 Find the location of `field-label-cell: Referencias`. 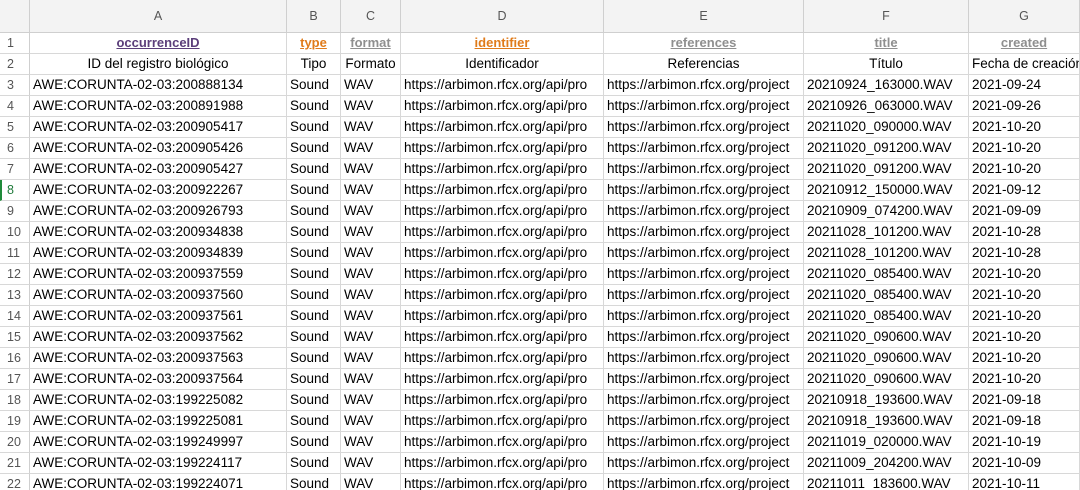

field-label-cell: Referencias is located at coordinates (704, 64).